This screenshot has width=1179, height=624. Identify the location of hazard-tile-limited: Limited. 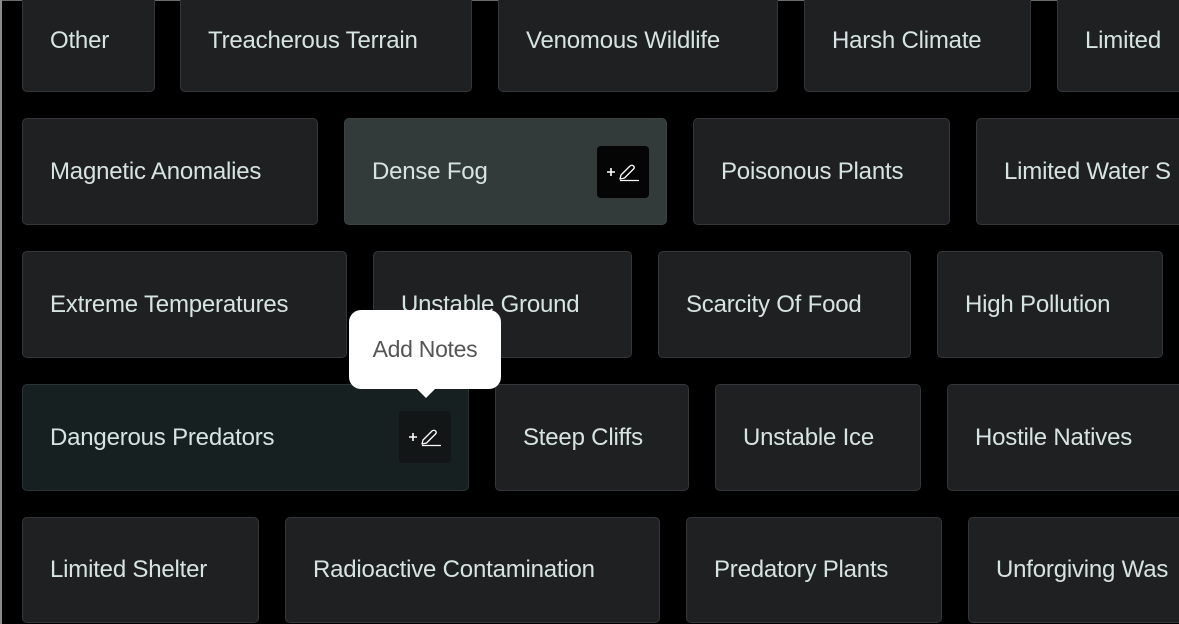
(1118, 46).